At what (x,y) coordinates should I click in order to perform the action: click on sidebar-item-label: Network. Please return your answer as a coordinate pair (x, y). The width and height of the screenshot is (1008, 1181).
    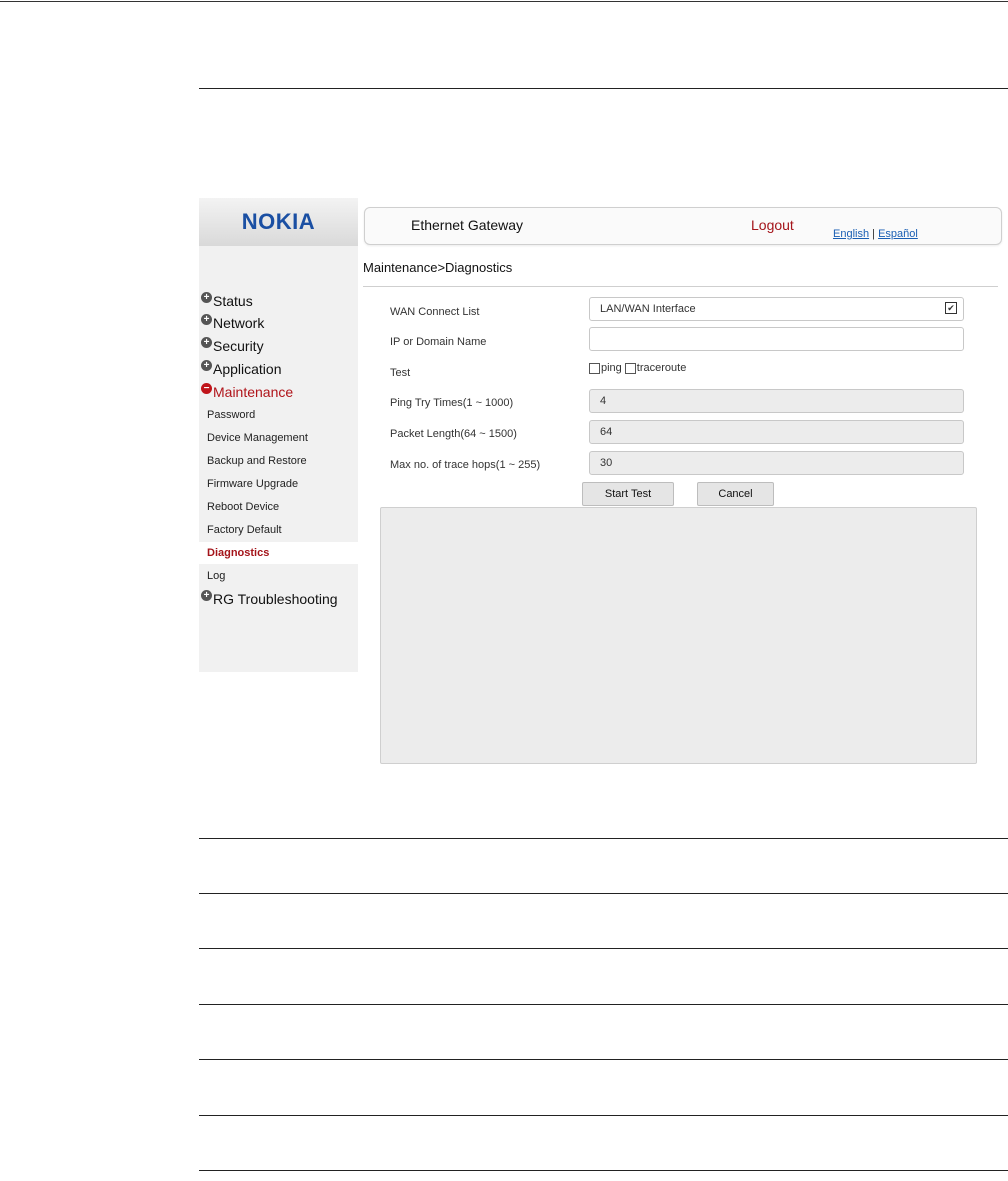
    Looking at the image, I should click on (239, 323).